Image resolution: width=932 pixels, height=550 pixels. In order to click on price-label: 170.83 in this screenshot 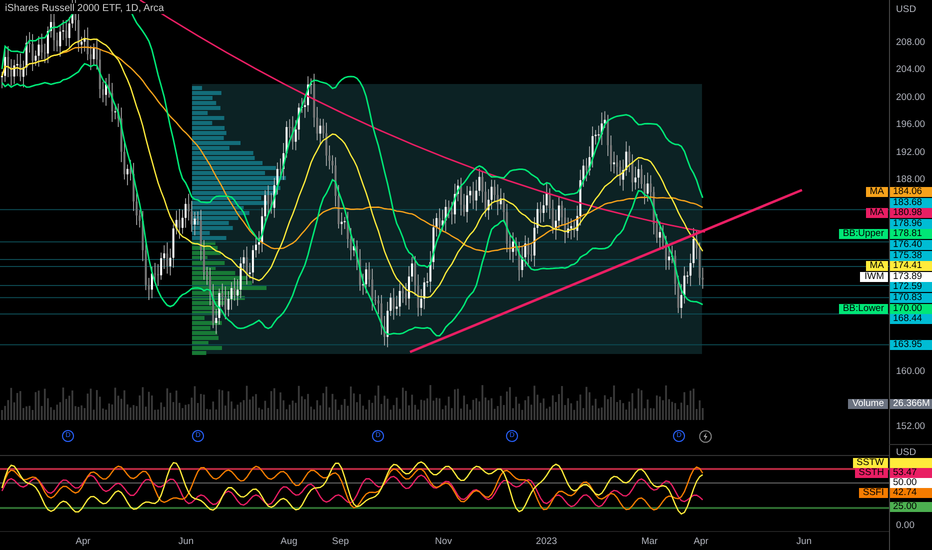, I will do `click(911, 298)`.